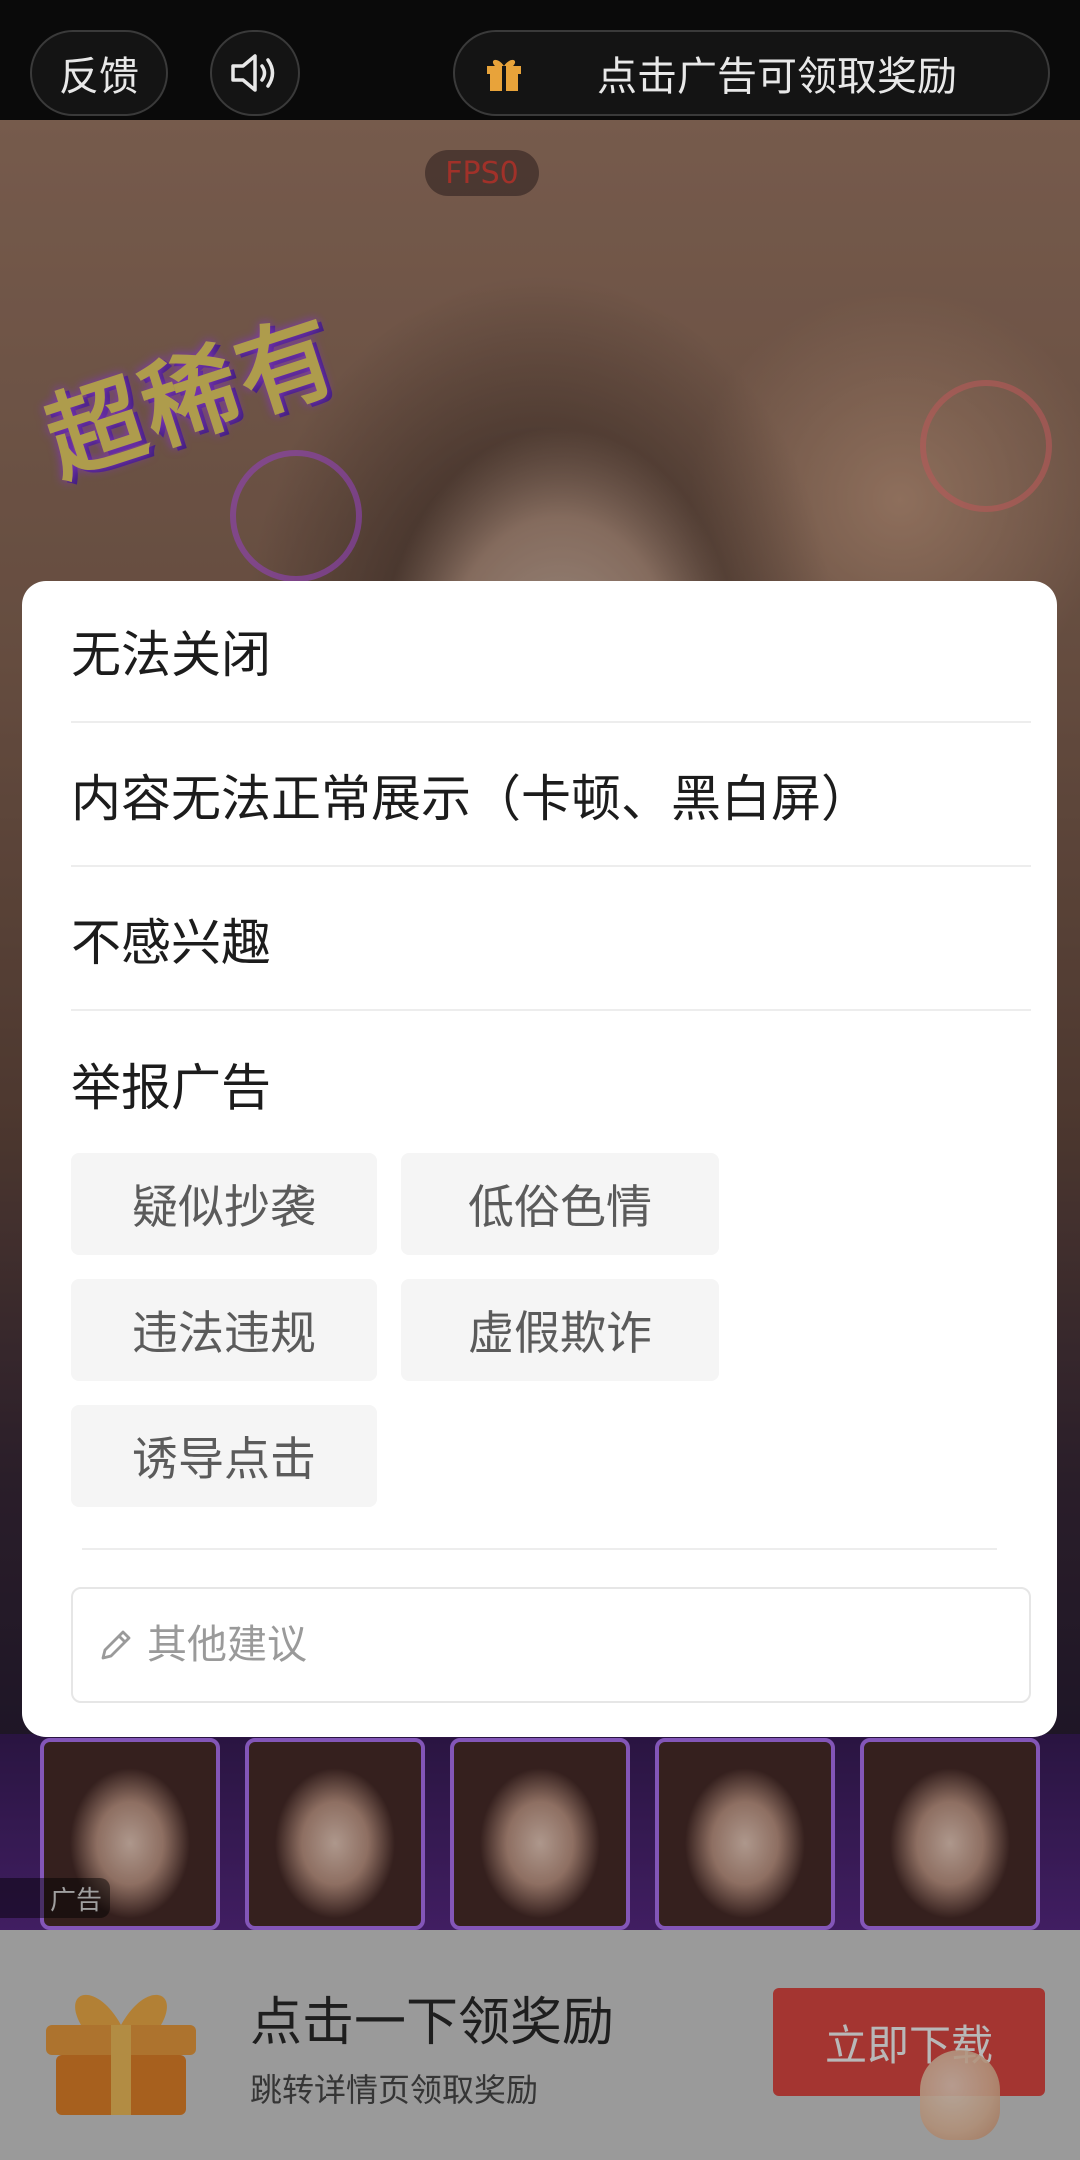  Describe the element at coordinates (504, 75) in the screenshot. I see `gift-icon` at that location.